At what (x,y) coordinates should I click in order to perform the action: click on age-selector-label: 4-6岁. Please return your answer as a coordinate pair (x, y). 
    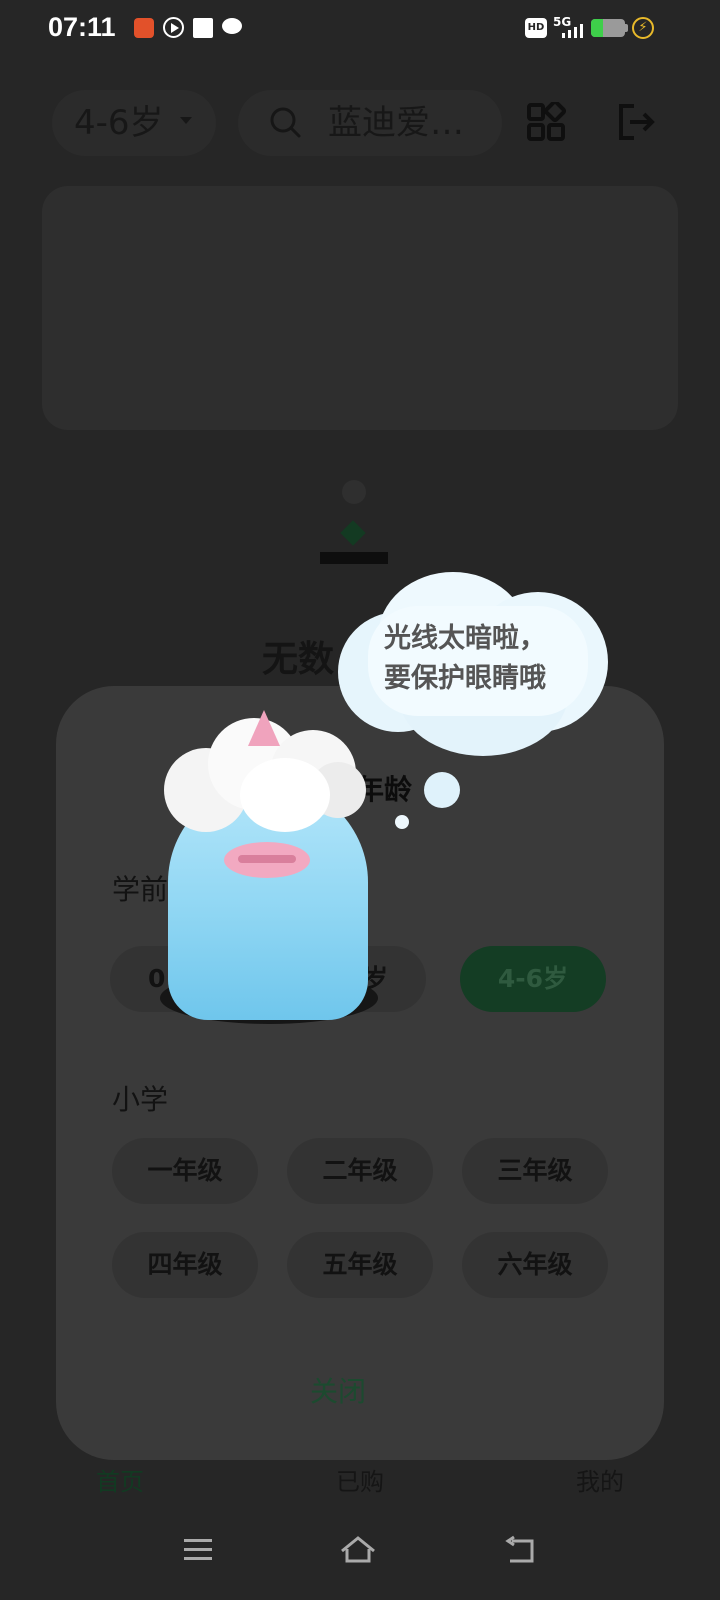
    Looking at the image, I should click on (119, 123).